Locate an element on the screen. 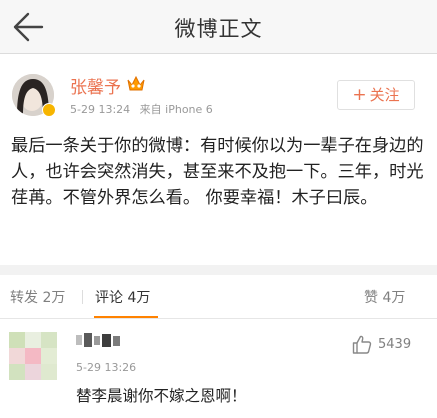  page-title: 微博正文 is located at coordinates (218, 29).